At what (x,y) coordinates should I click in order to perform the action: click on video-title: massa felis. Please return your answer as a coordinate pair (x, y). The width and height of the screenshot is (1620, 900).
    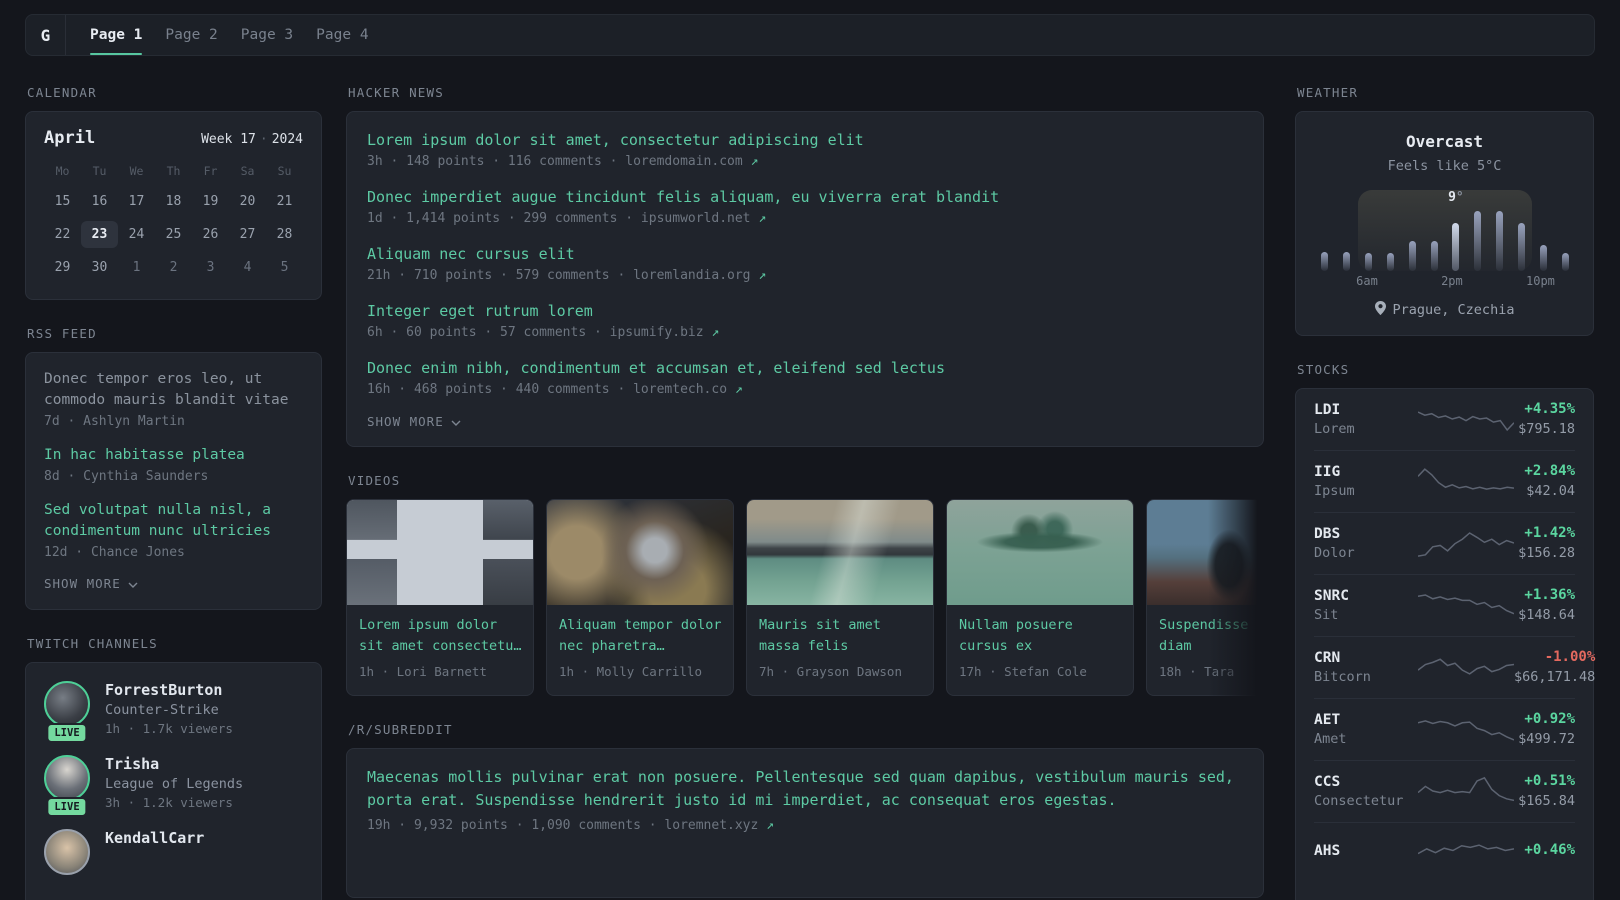
    Looking at the image, I should click on (840, 646).